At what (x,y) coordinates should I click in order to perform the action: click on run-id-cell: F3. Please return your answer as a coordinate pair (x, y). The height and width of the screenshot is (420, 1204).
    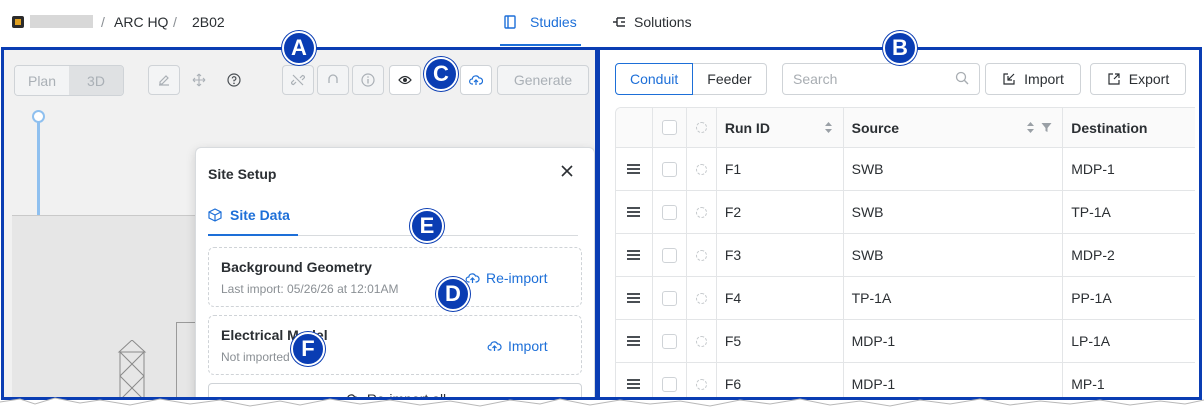
    Looking at the image, I should click on (780, 255).